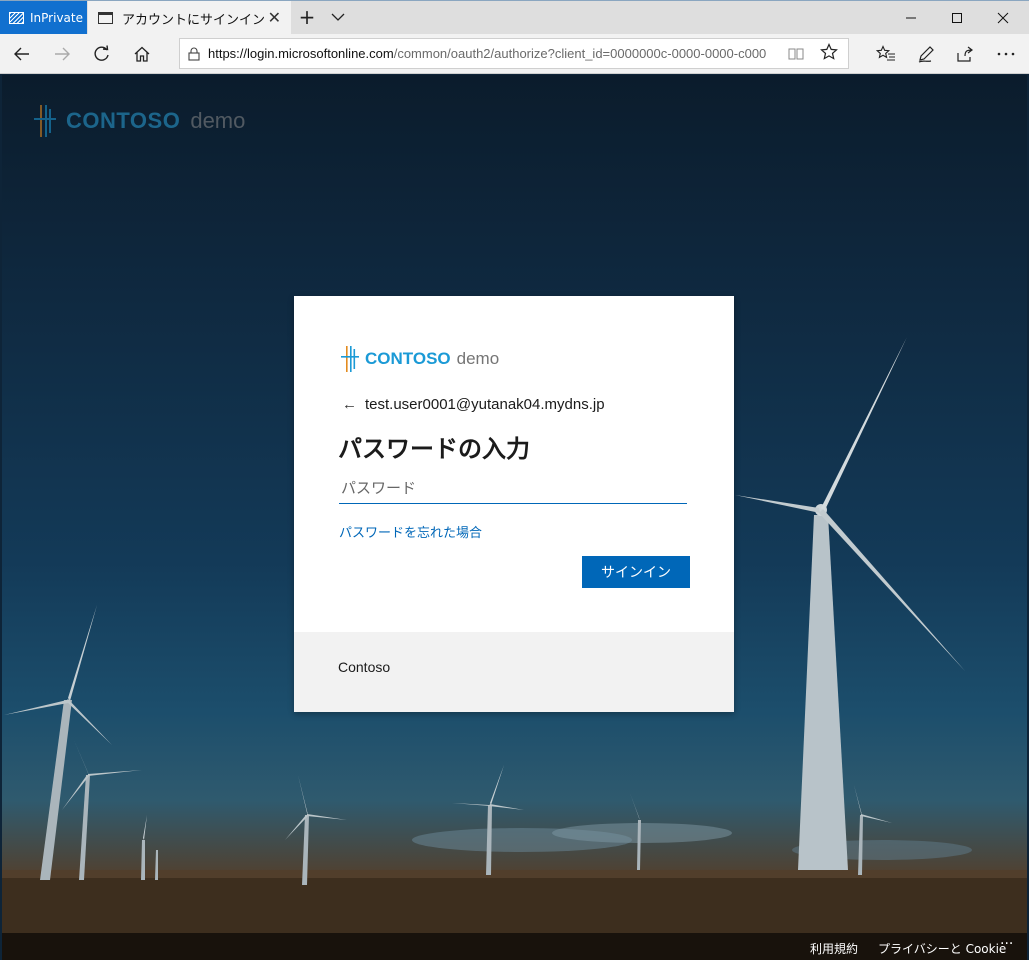 The width and height of the screenshot is (1029, 960). I want to click on pen-icon, so click(926, 54).